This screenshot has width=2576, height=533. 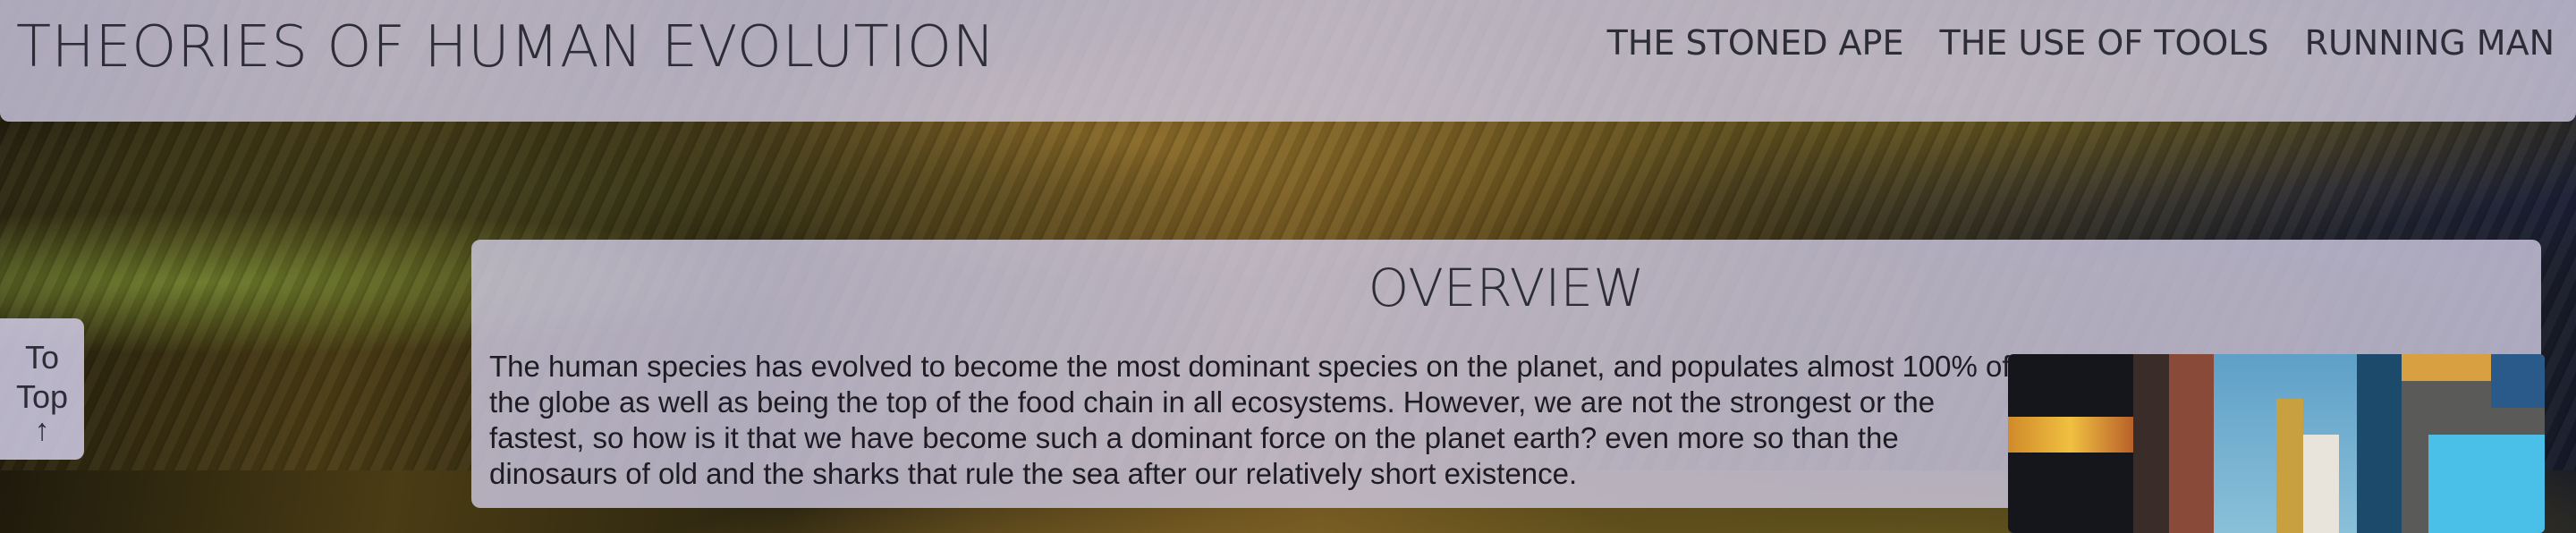 What do you see at coordinates (1755, 43) in the screenshot?
I see `nav-link-stoned-ape: THE STONED APE` at bounding box center [1755, 43].